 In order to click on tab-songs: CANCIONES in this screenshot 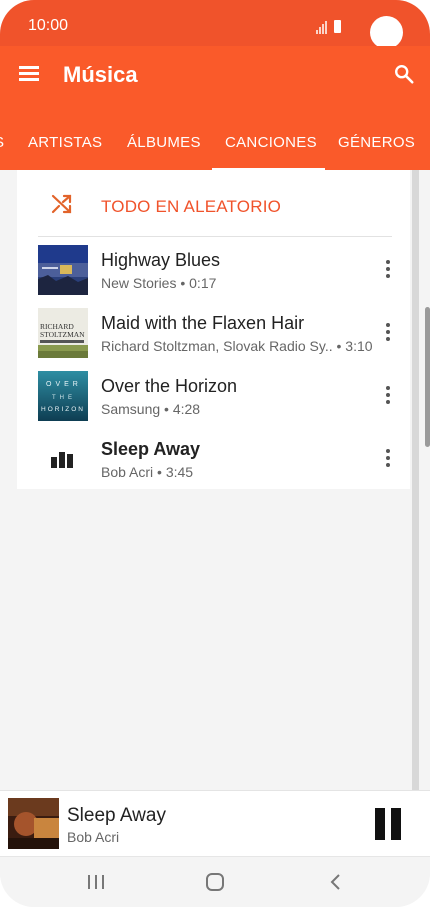, I will do `click(271, 142)`.